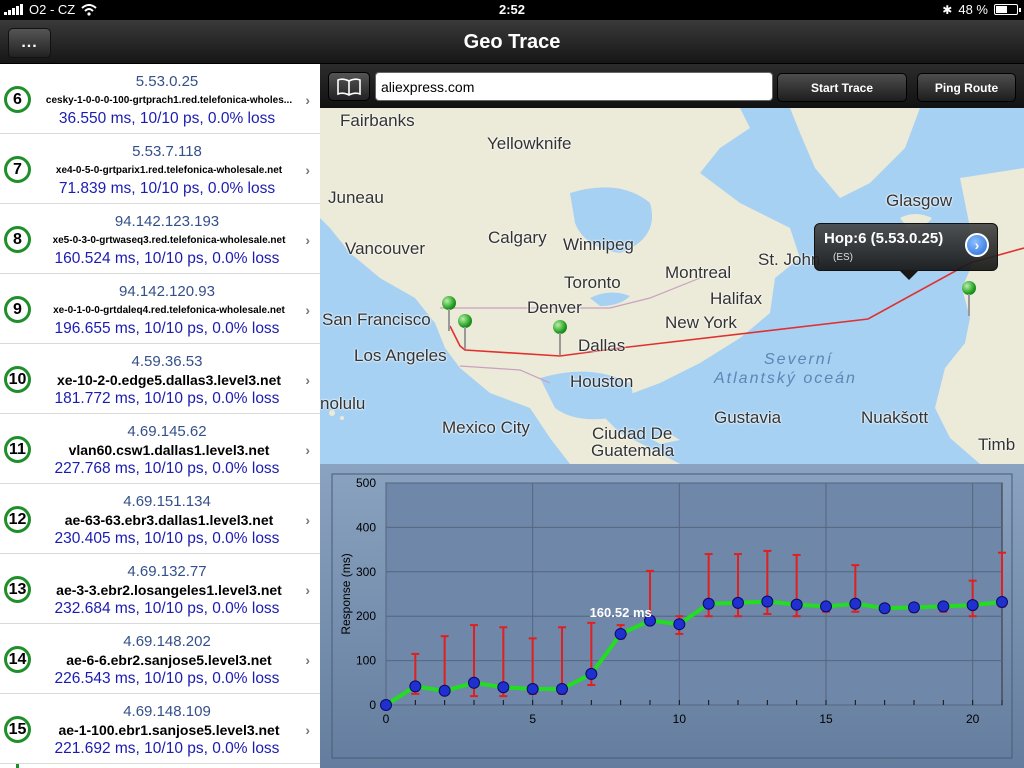 This screenshot has height=768, width=1024. What do you see at coordinates (592, 282) in the screenshot?
I see `city-label: Toronto` at bounding box center [592, 282].